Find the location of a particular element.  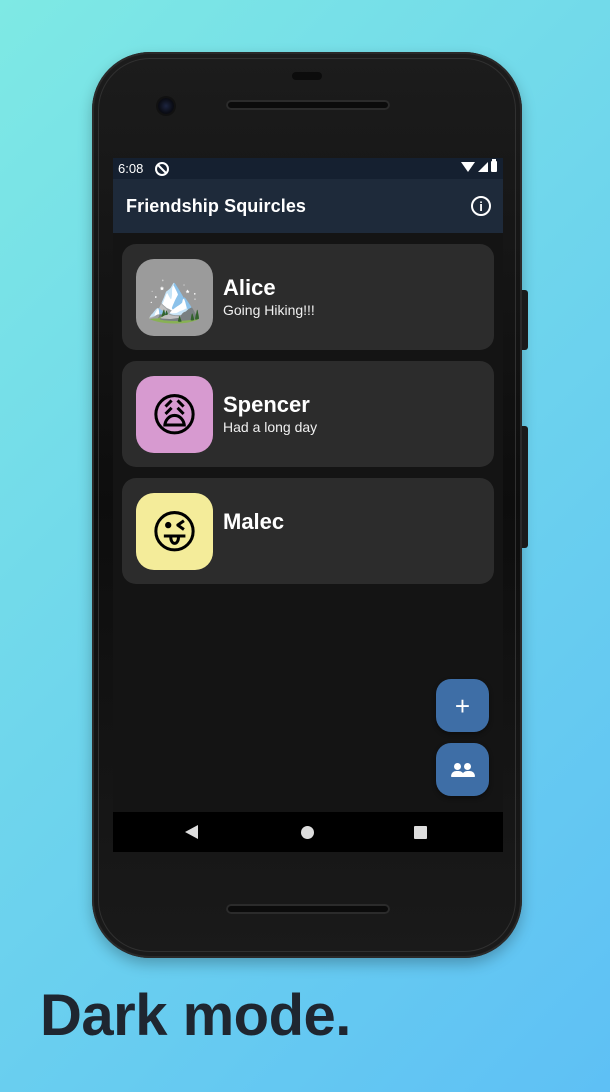

notification-icon is located at coordinates (162, 169).